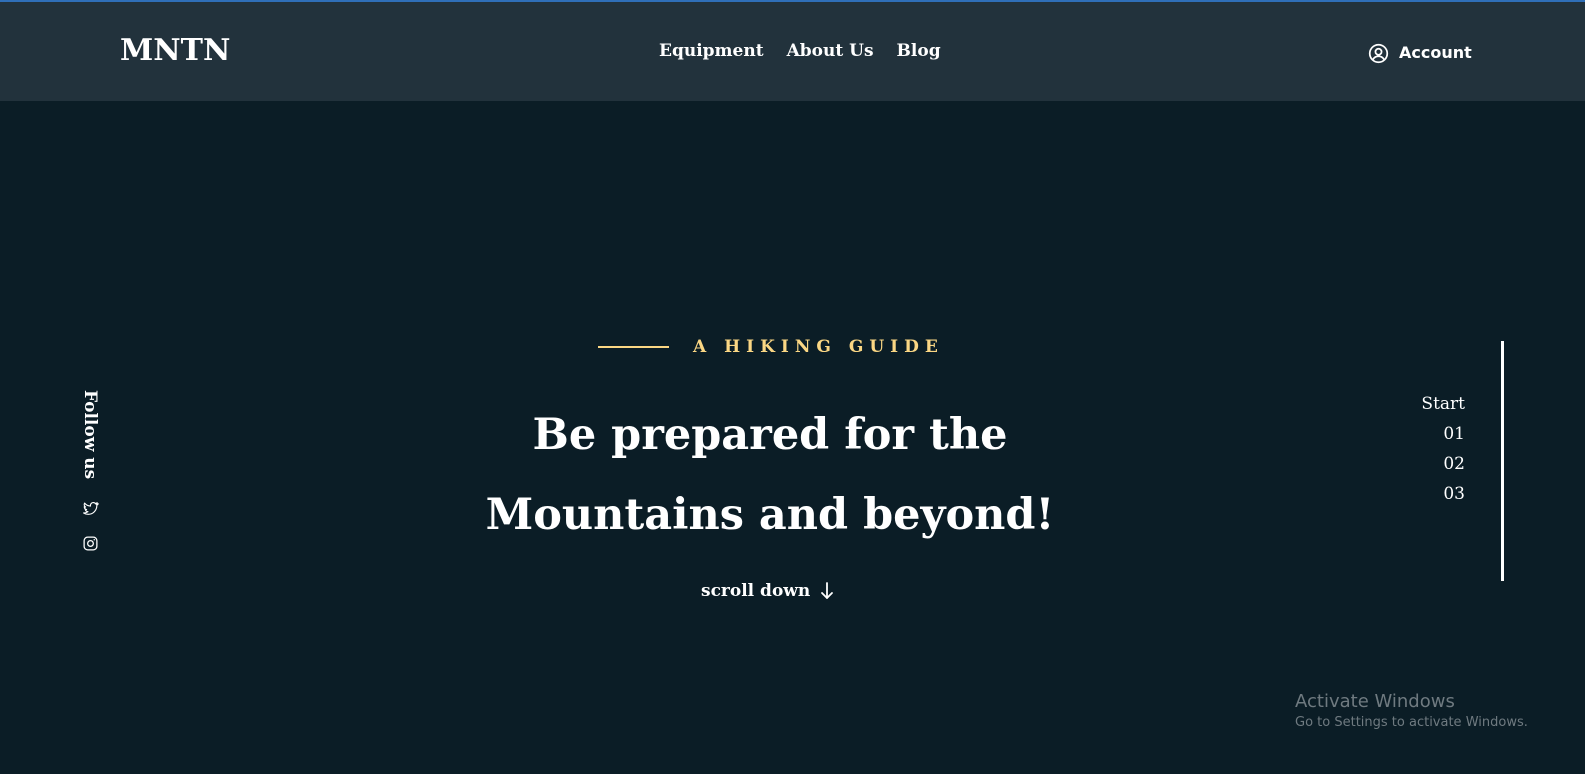 Image resolution: width=1585 pixels, height=774 pixels. Describe the element at coordinates (1443, 434) in the screenshot. I see `pager-item-01: 01` at that location.